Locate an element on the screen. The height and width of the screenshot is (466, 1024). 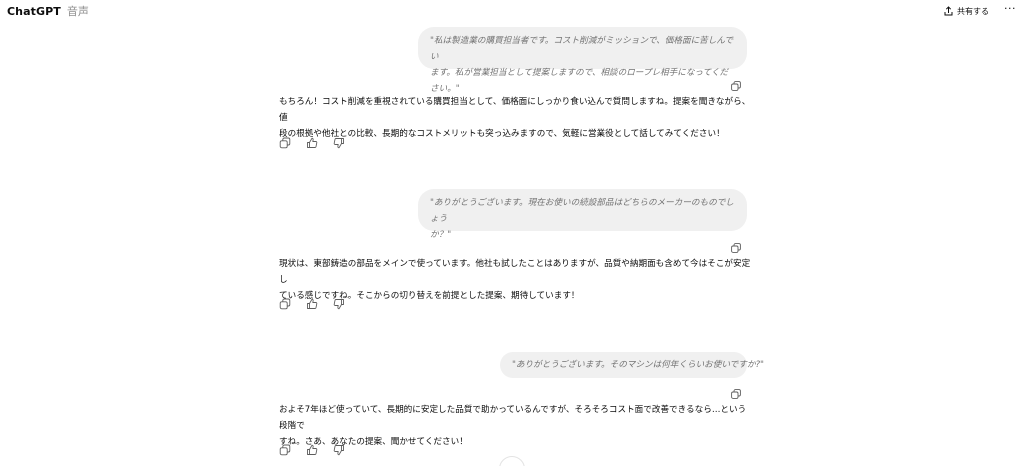
share-button: 共有する is located at coordinates (966, 11).